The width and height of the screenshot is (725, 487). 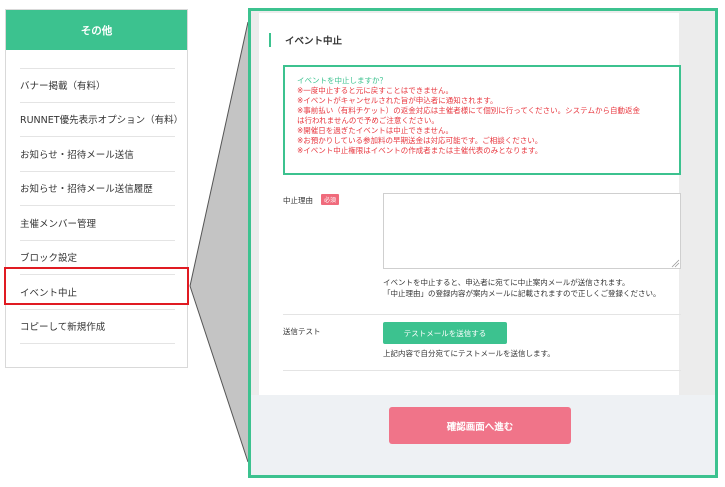 I want to click on warning-line: ※イベントがキャンセルされた旨が申込者に通知されます。, so click(x=397, y=100).